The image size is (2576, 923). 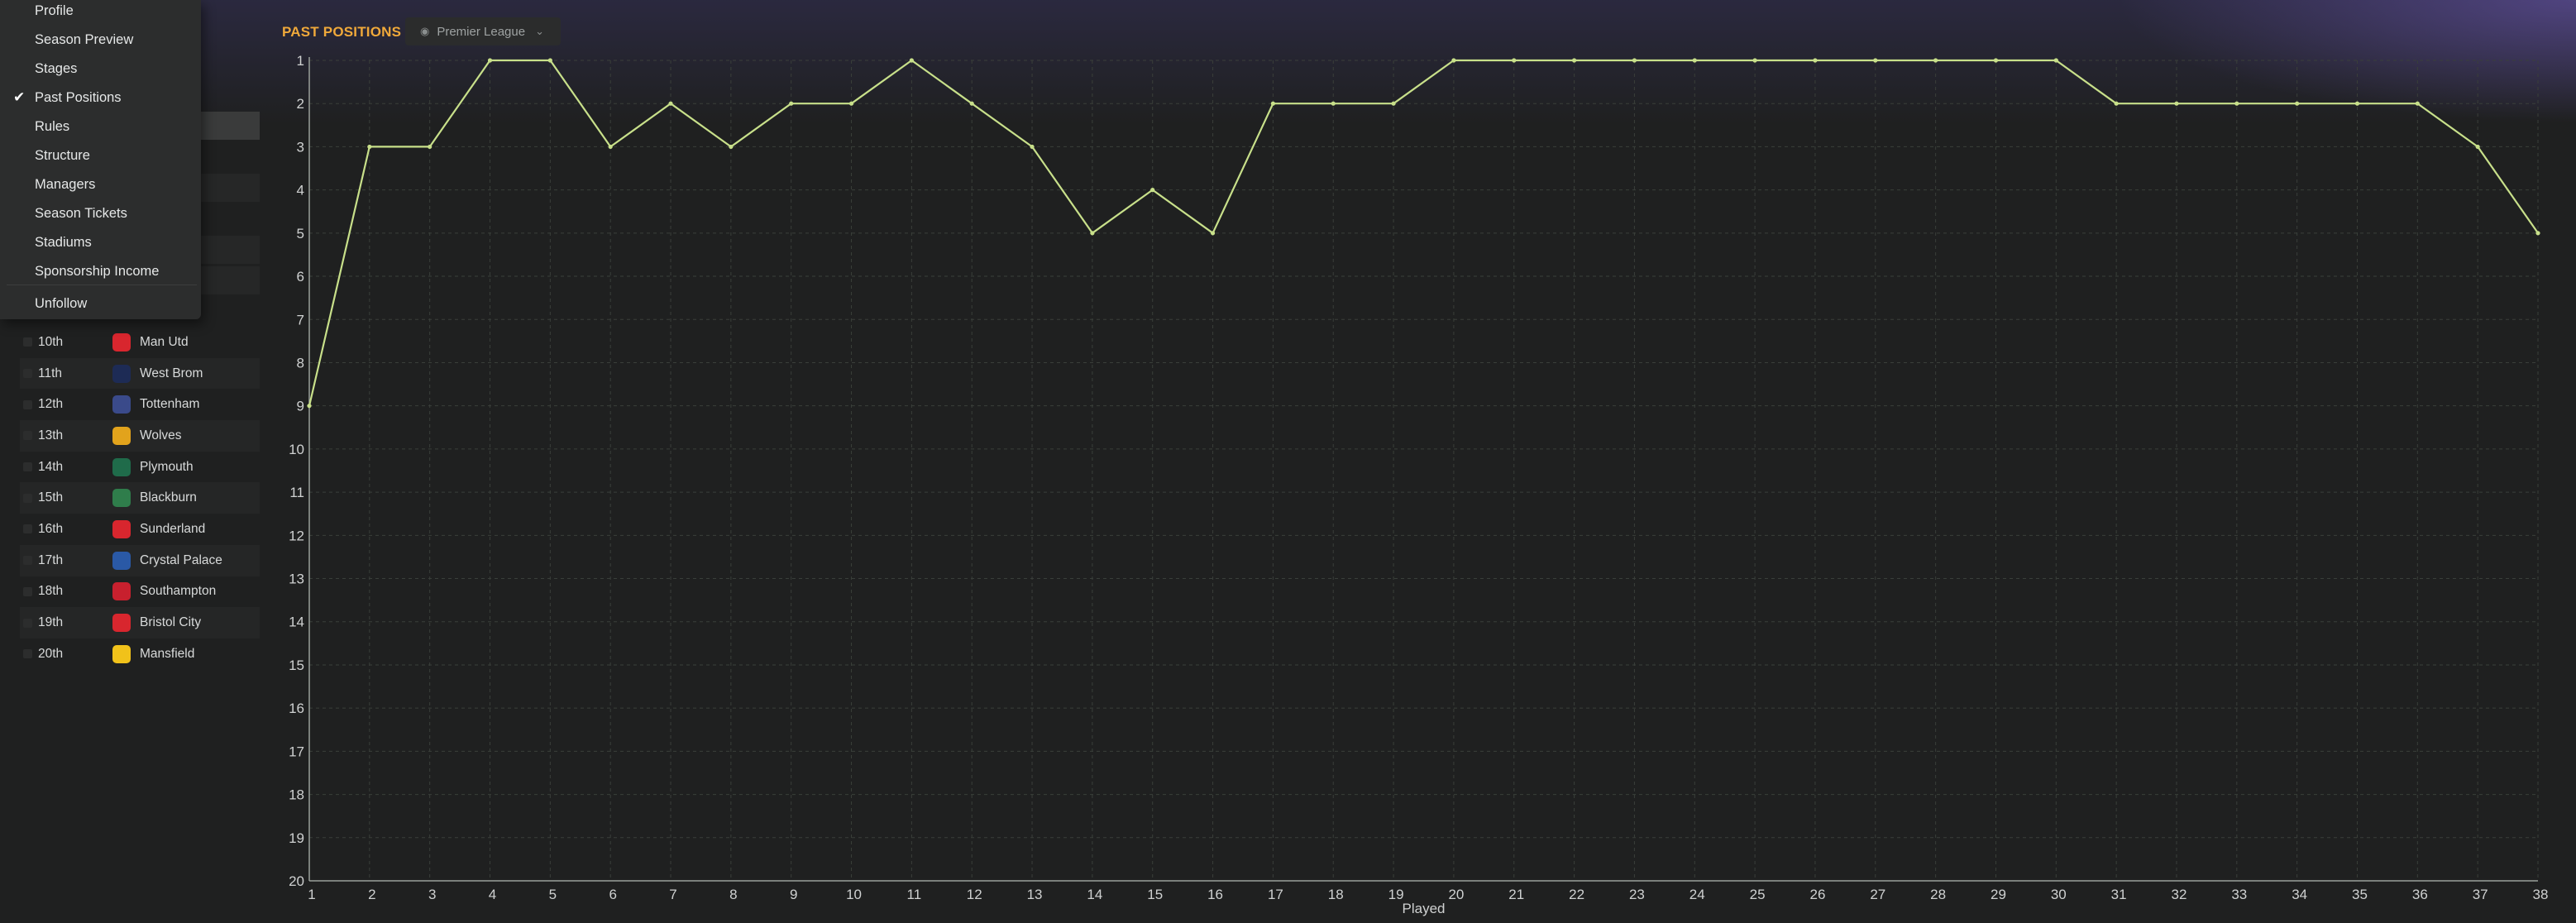 I want to click on y-tick-label: 14, so click(x=296, y=622).